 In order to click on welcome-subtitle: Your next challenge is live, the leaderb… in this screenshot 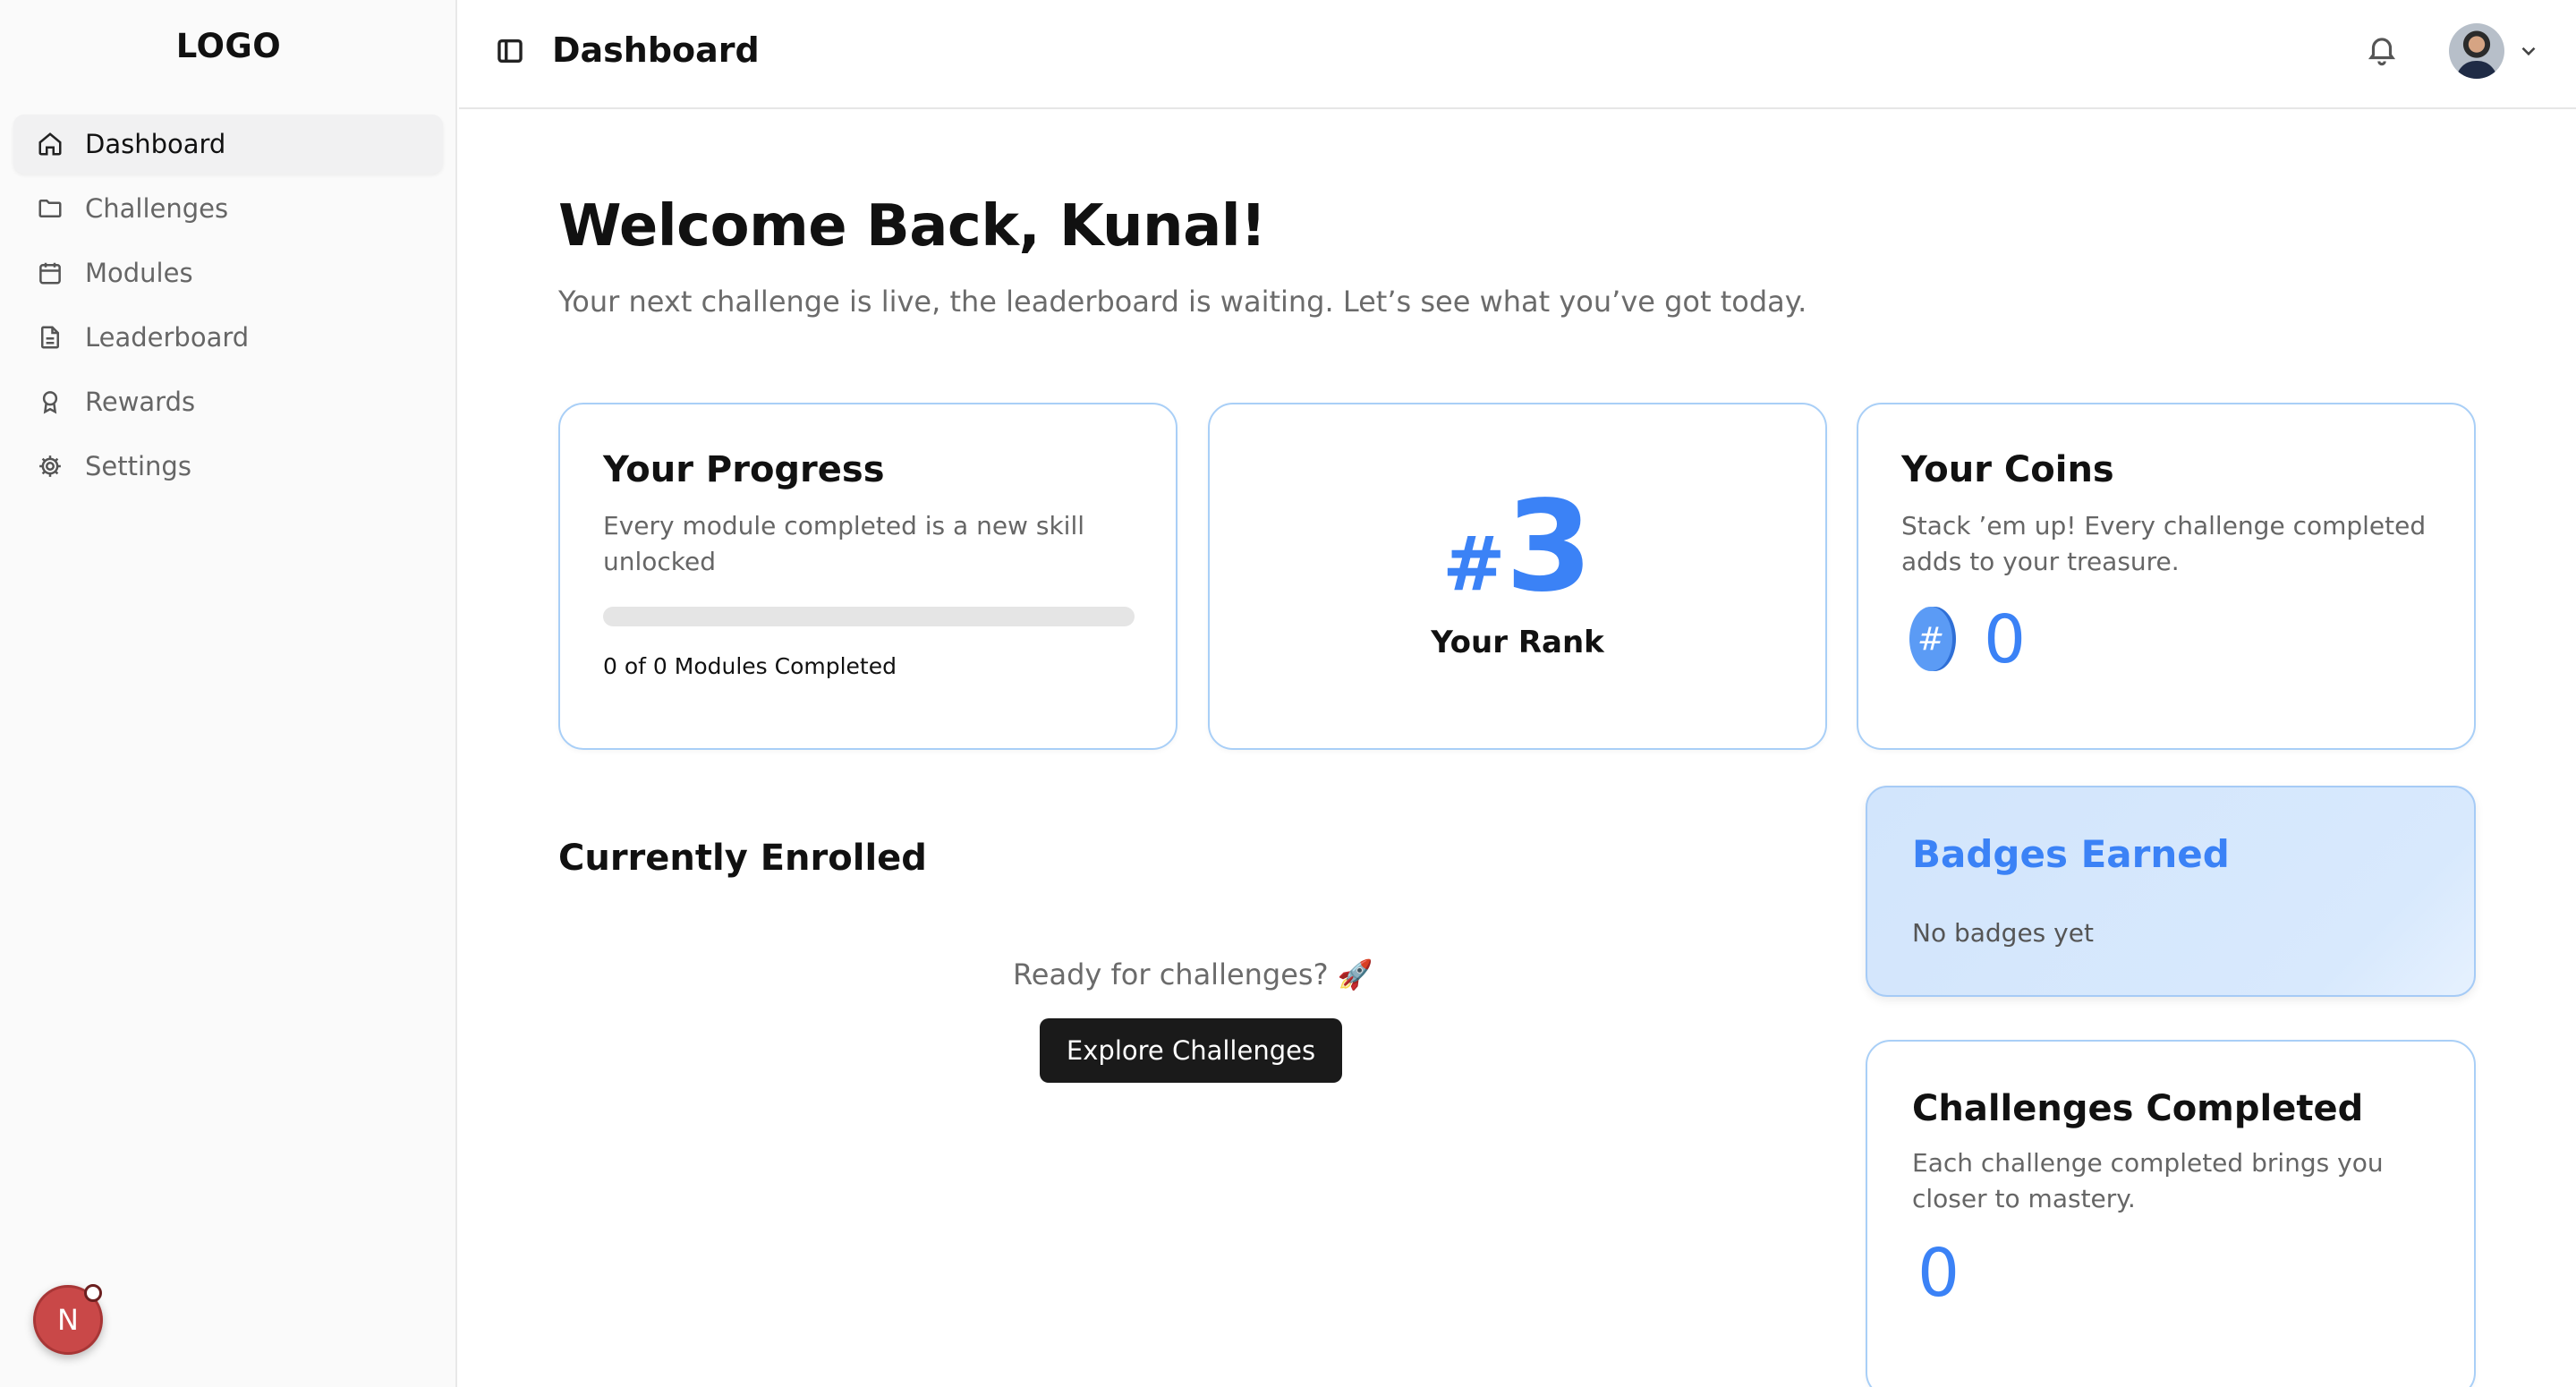, I will do `click(1182, 302)`.